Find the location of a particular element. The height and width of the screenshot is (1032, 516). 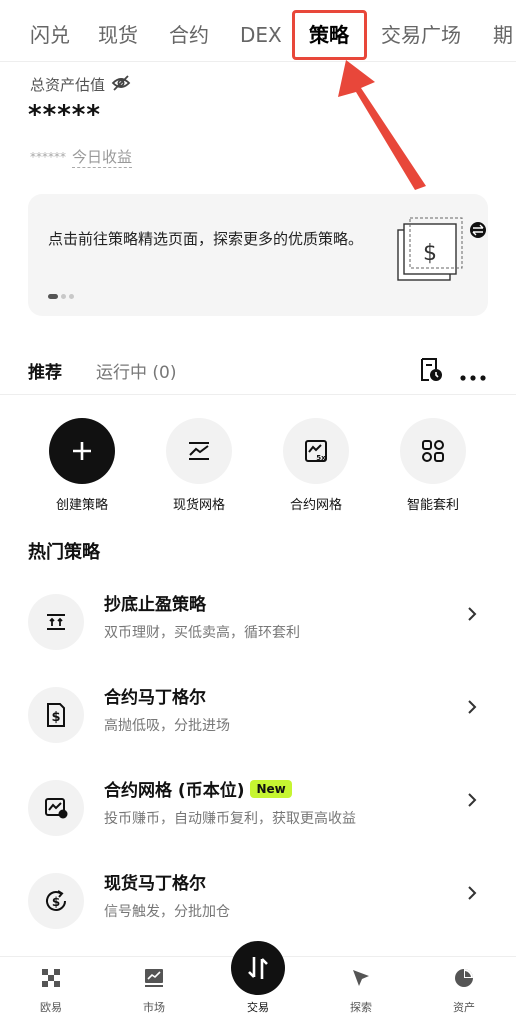

top-tab-bar: 闪兑 现货 合约 DEX 策略 交易广场 期 is located at coordinates (258, 31).